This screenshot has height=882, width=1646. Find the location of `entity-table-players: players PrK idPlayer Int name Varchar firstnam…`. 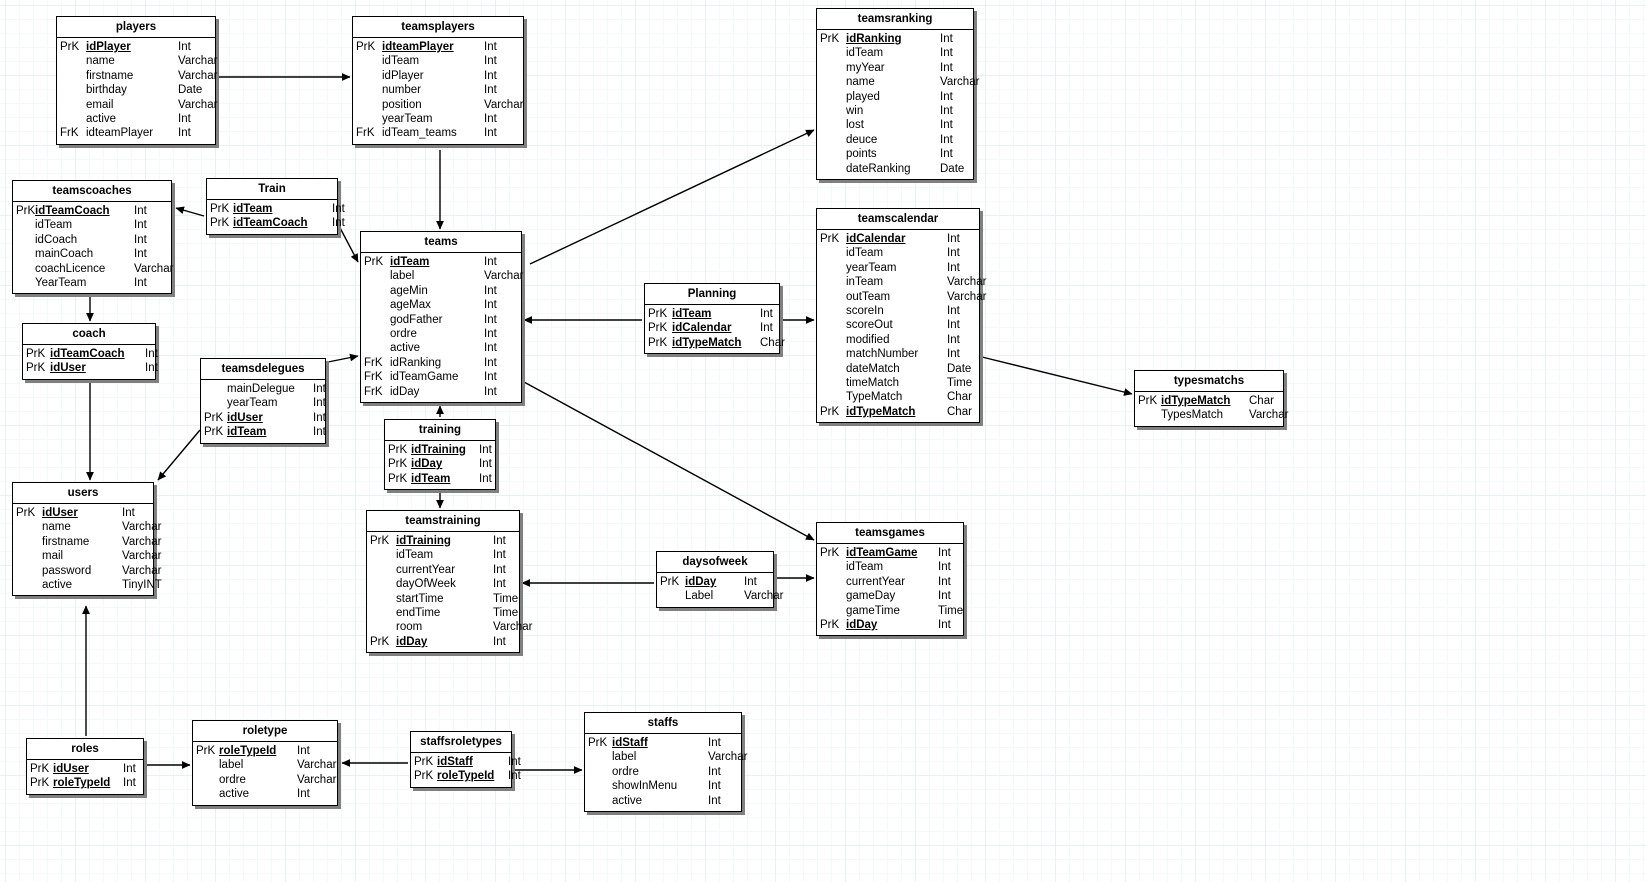

entity-table-players: players PrK idPlayer Int name Varchar firstnam… is located at coordinates (136, 80).